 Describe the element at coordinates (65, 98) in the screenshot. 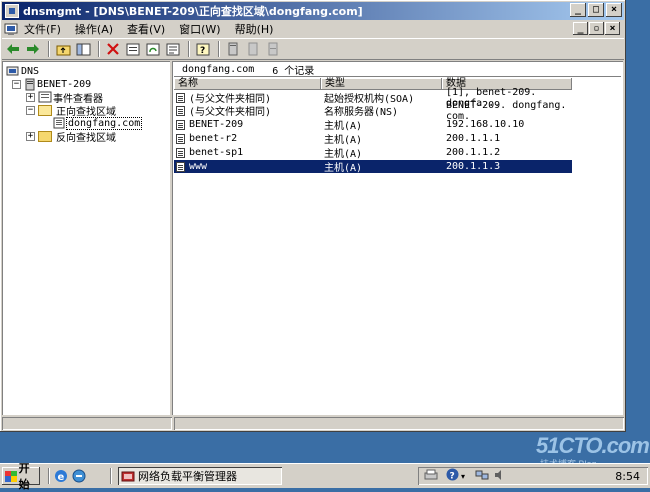

I see `tree-node-event-viewer: + 事件查看器` at that location.